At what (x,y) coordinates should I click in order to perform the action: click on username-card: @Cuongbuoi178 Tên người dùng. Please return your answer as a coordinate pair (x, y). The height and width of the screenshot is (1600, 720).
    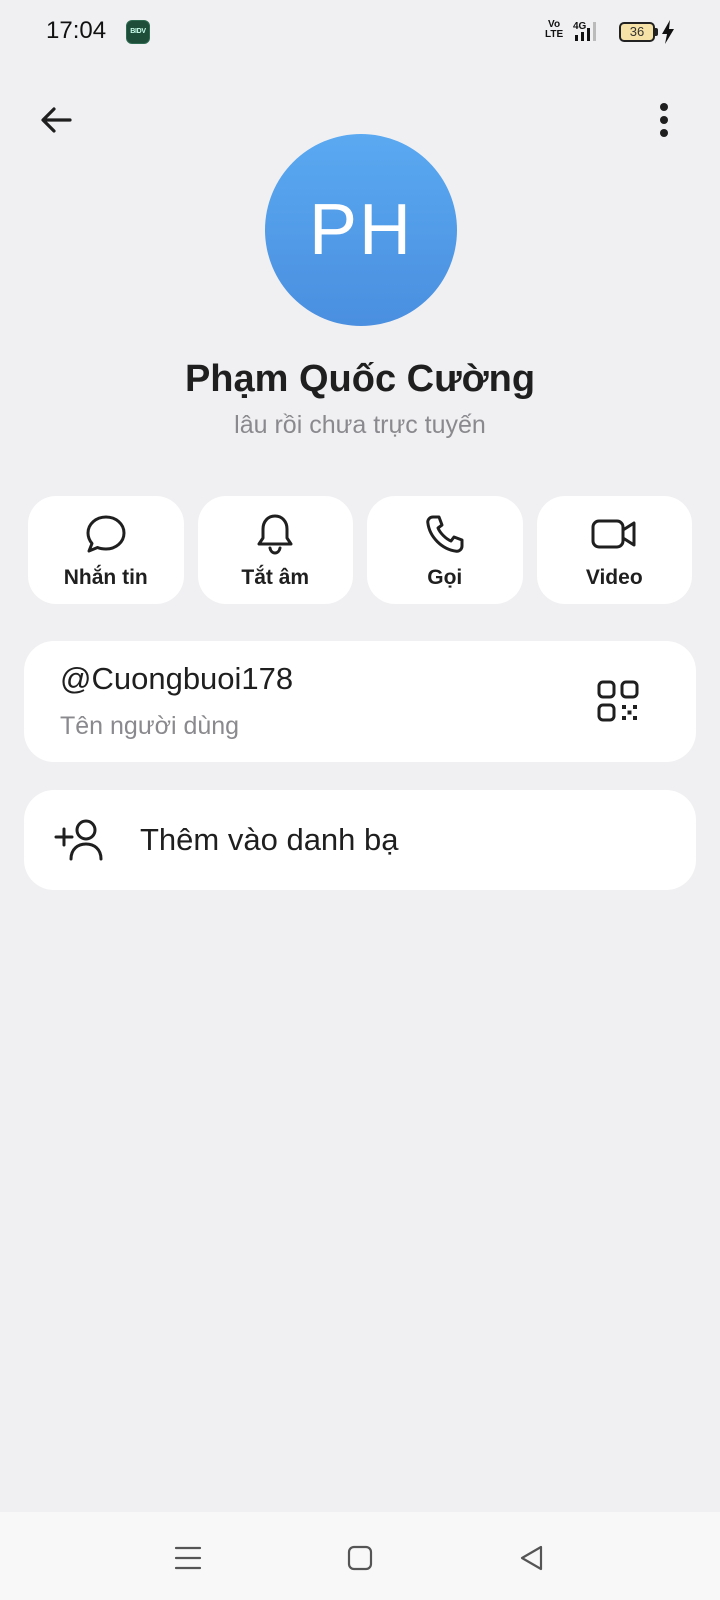
    Looking at the image, I should click on (360, 701).